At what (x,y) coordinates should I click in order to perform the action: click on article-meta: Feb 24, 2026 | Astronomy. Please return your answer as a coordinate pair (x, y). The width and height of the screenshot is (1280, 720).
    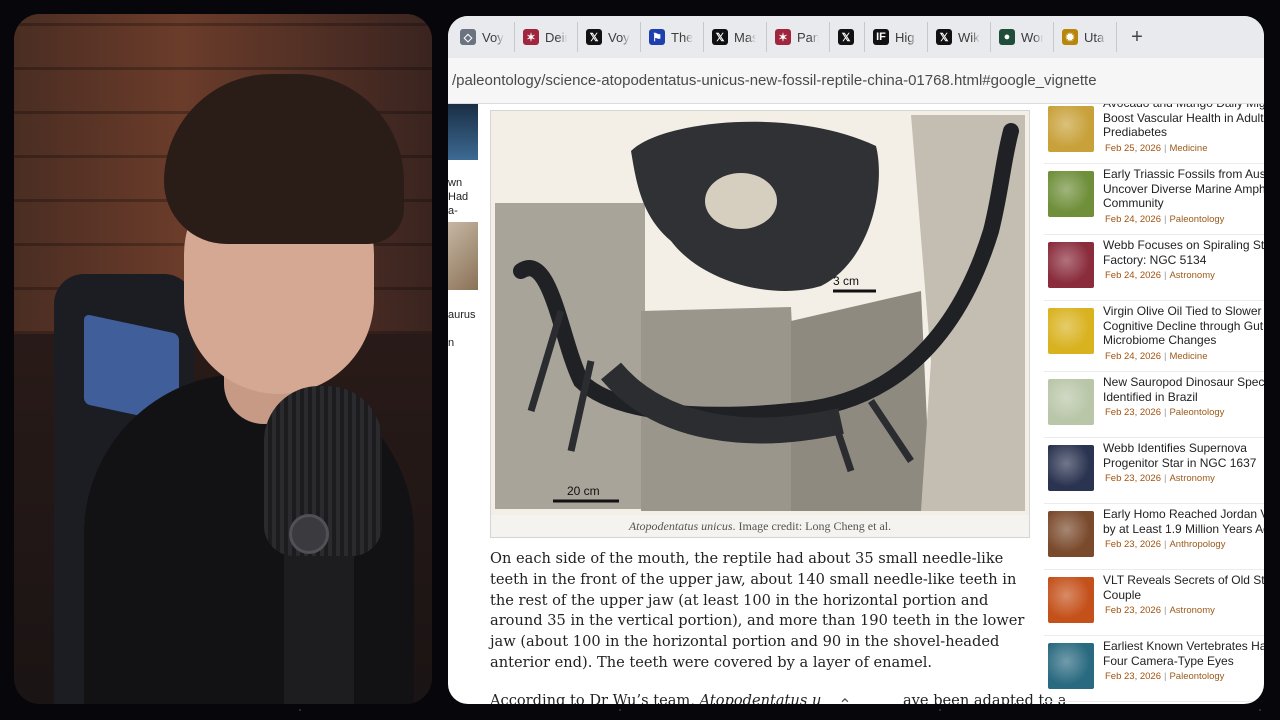
    Looking at the image, I should click on (1160, 275).